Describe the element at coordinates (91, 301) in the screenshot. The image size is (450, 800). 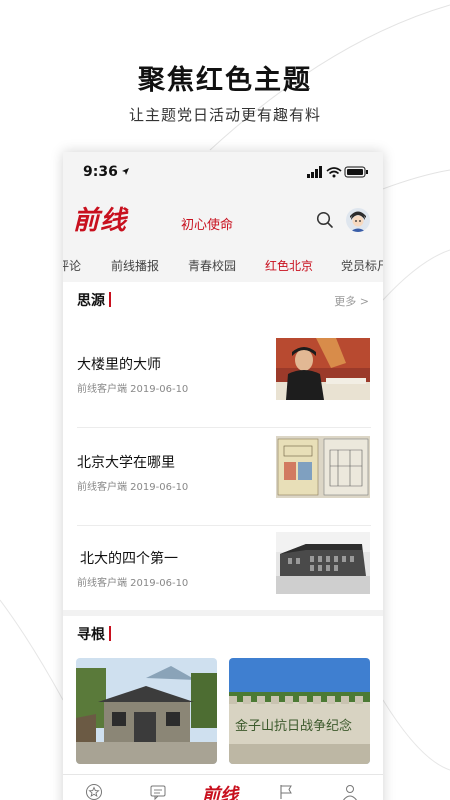
I see `section-title: 思源` at that location.